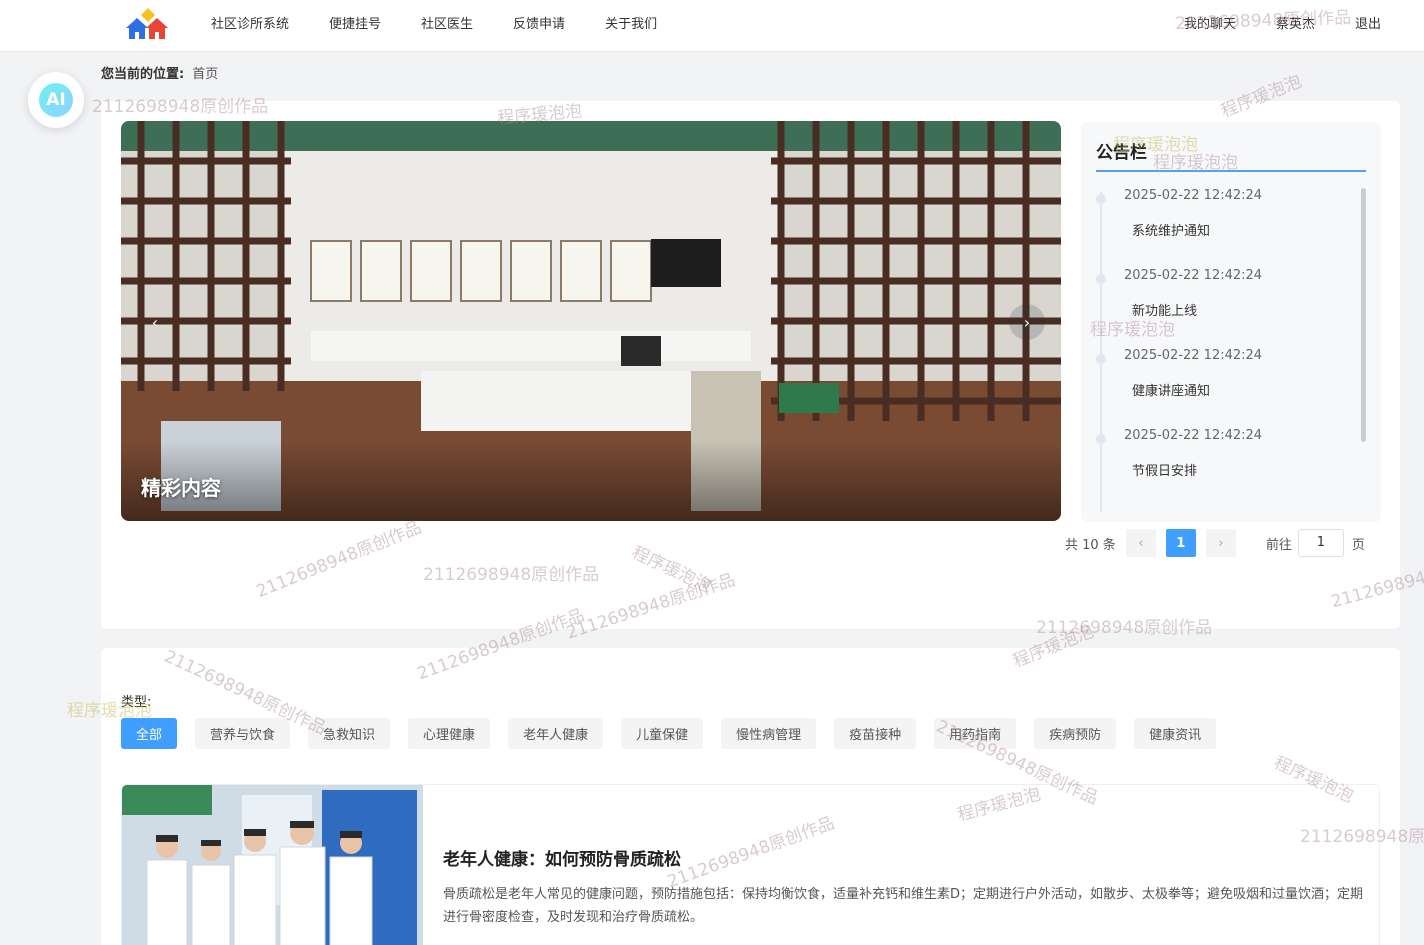 Image resolution: width=1424 pixels, height=945 pixels. What do you see at coordinates (1075, 733) in the screenshot?
I see `type-tag-disease-prevention: 疾病预防` at bounding box center [1075, 733].